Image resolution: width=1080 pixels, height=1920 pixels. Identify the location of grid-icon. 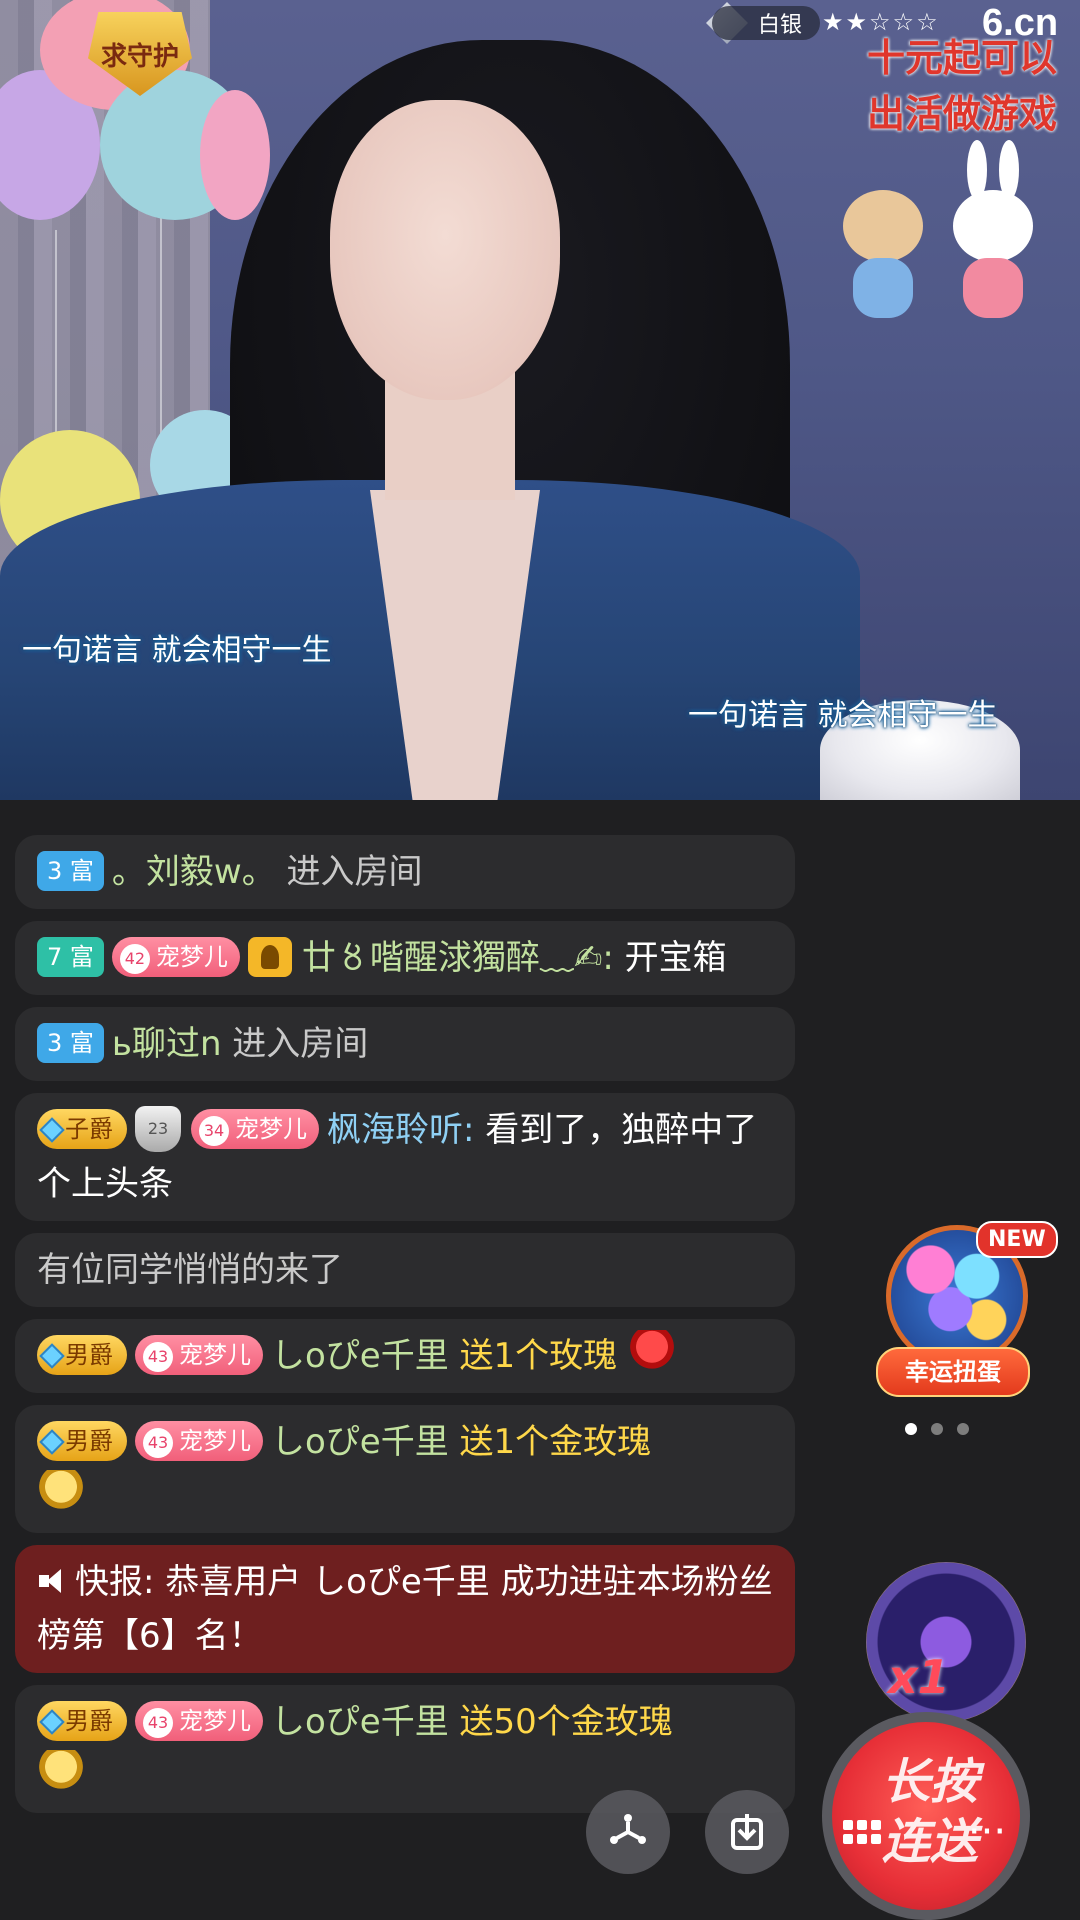
(862, 1832).